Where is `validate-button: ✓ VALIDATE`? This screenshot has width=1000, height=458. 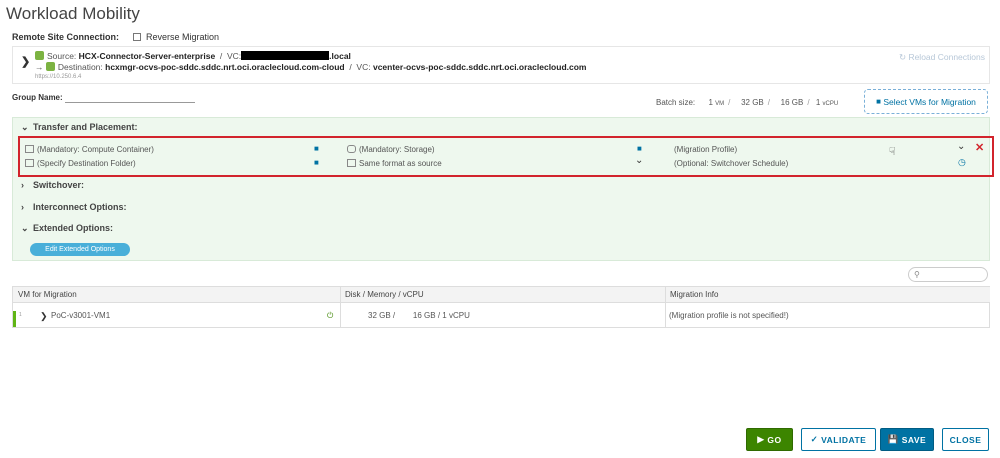
validate-button: ✓ VALIDATE is located at coordinates (838, 439).